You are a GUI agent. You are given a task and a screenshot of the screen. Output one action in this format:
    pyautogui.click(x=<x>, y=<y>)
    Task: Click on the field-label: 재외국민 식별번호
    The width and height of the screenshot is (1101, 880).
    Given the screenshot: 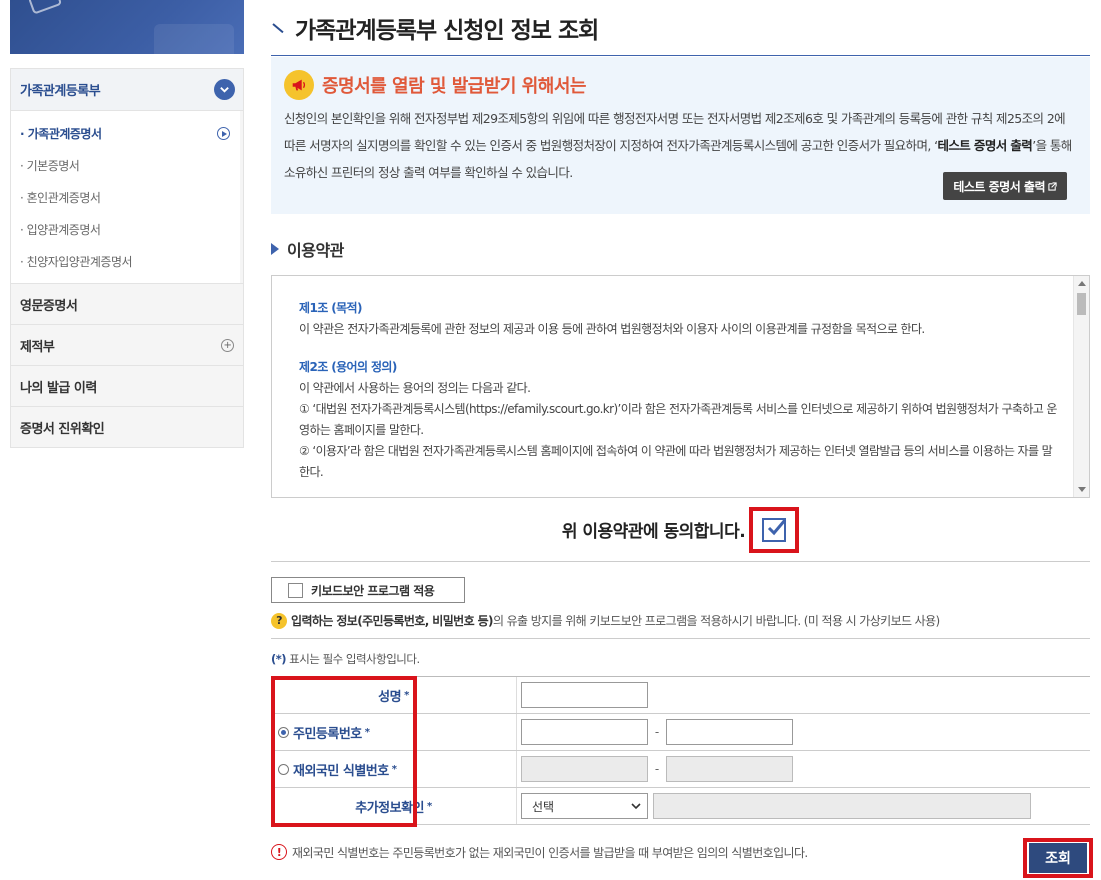 What is the action you would take?
    pyautogui.click(x=341, y=771)
    